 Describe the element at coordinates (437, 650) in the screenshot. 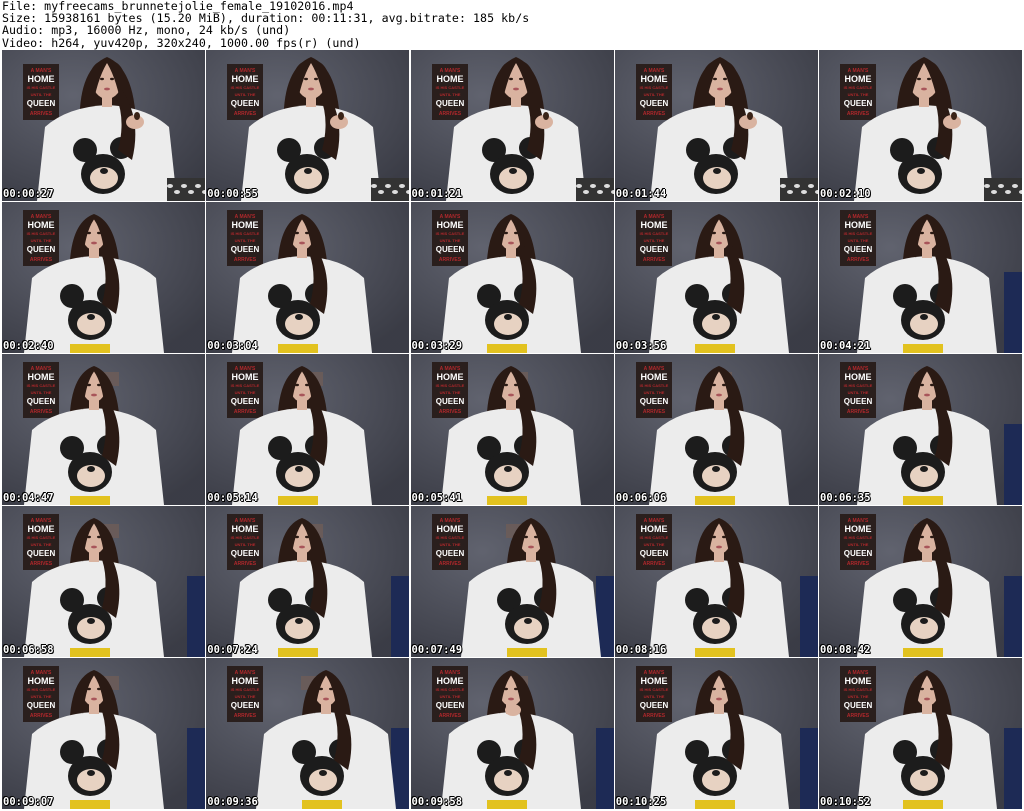

I see `thumbnail-timestamp: 00:07:49` at that location.